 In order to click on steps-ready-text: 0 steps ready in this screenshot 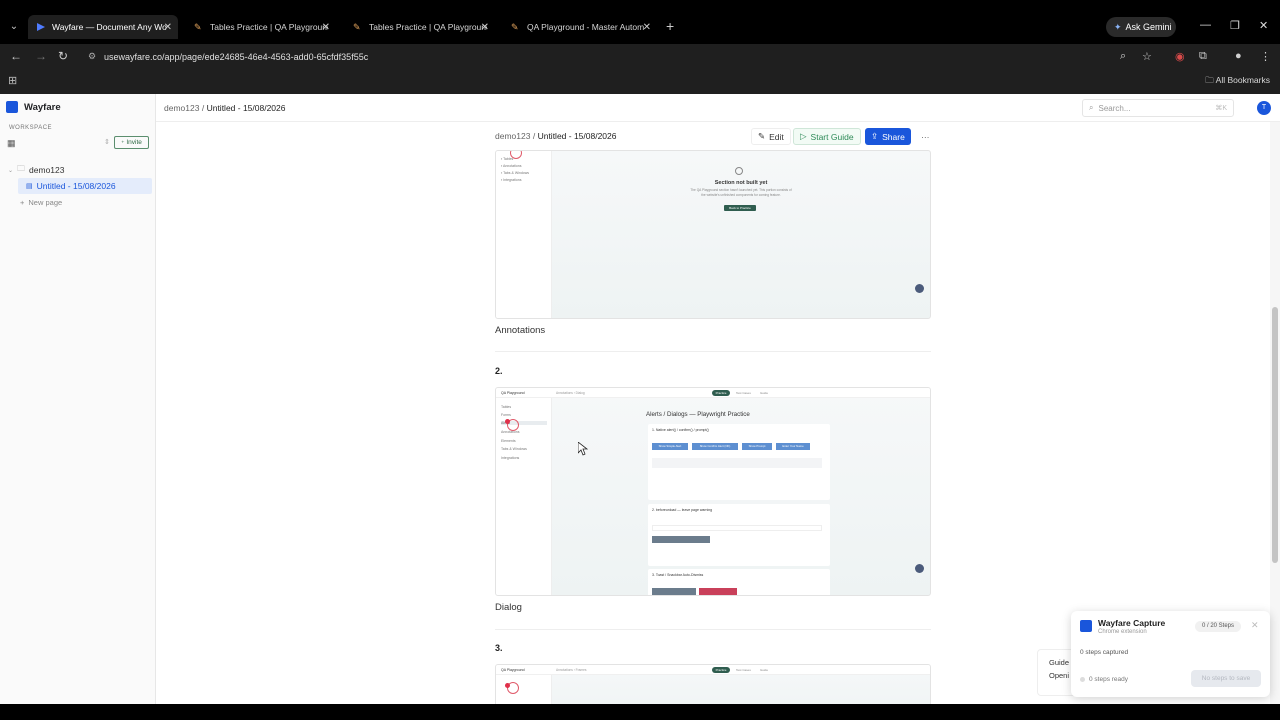, I will do `click(1109, 679)`.